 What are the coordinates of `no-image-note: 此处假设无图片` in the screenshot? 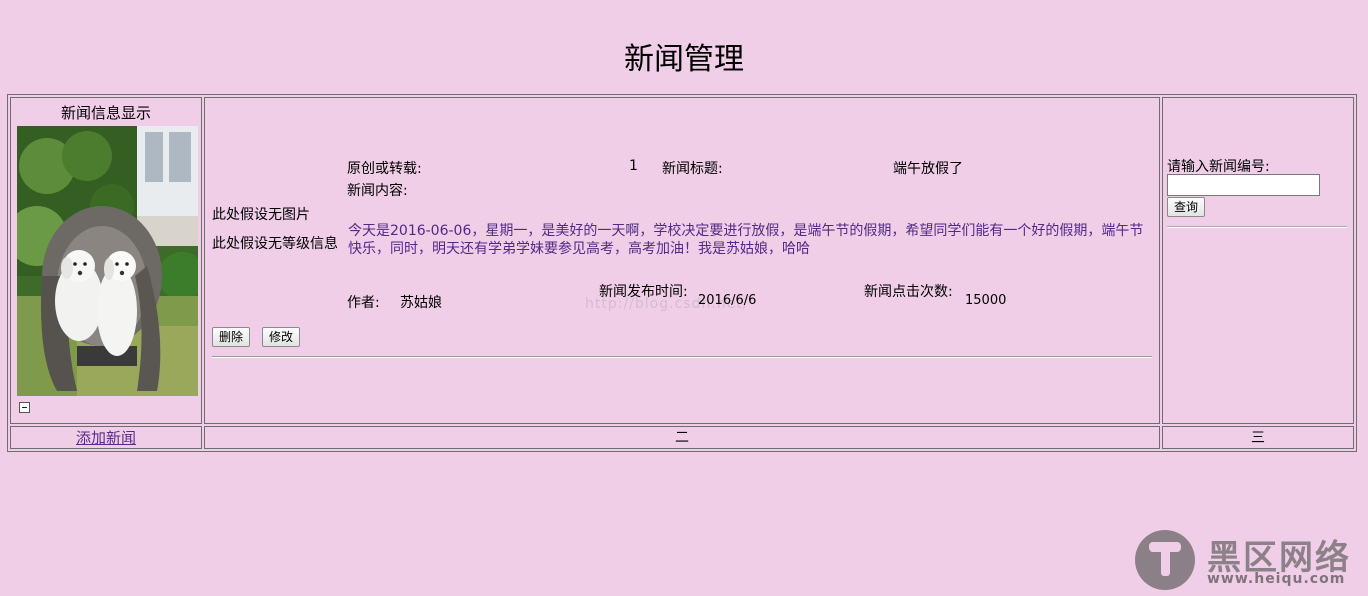 It's located at (261, 215).